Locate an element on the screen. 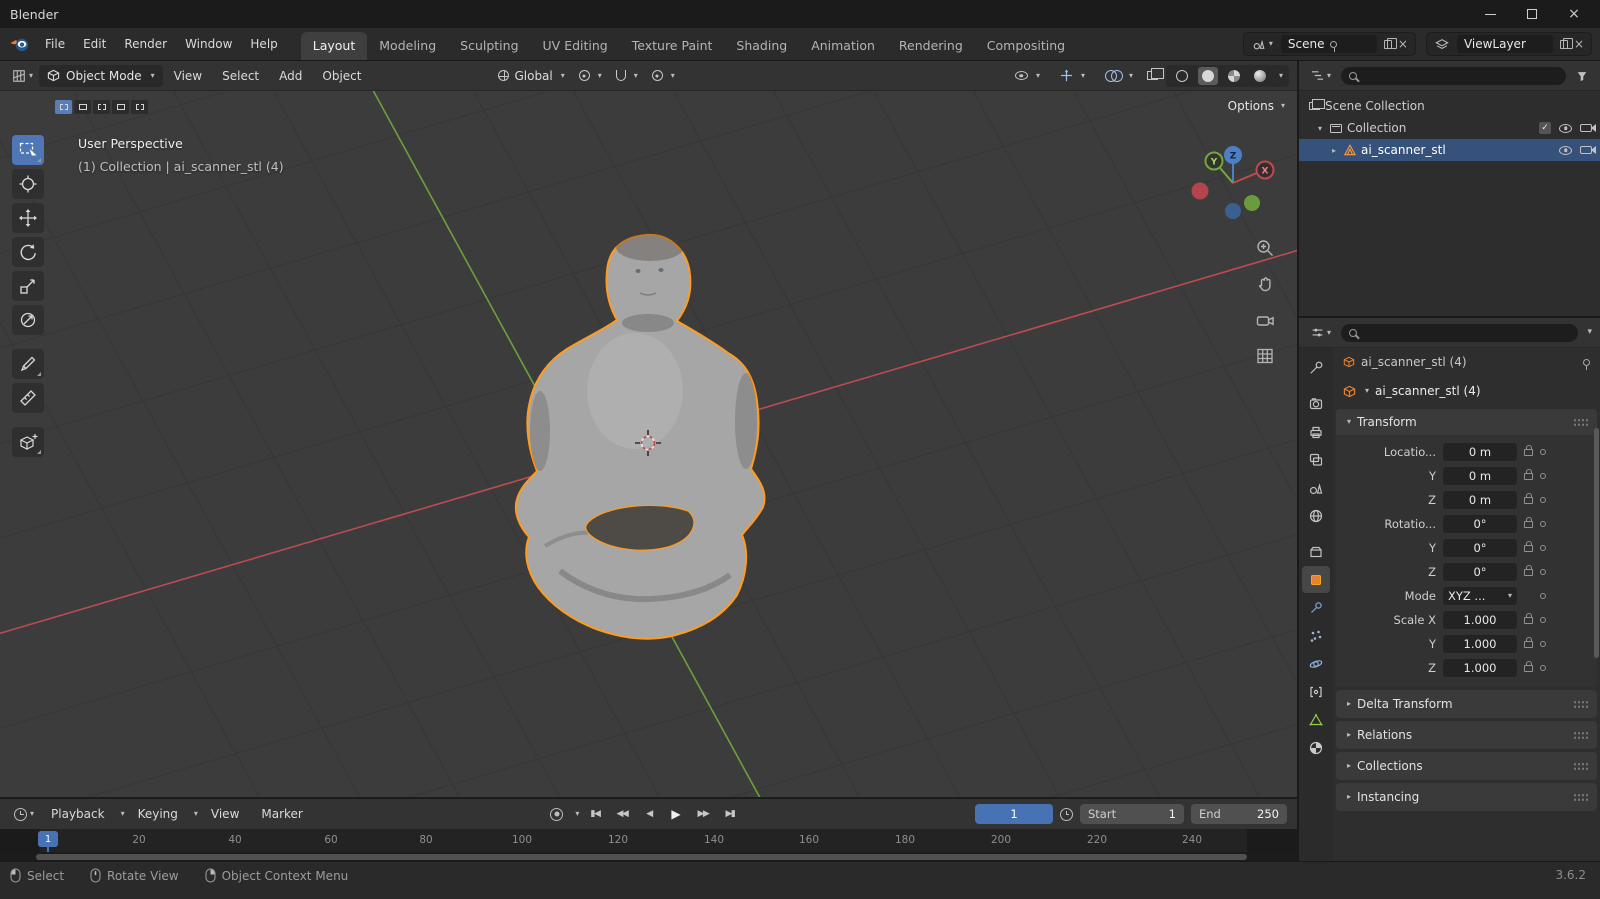 Image resolution: width=1600 pixels, height=899 pixels. tab-render is located at coordinates (1316, 403).